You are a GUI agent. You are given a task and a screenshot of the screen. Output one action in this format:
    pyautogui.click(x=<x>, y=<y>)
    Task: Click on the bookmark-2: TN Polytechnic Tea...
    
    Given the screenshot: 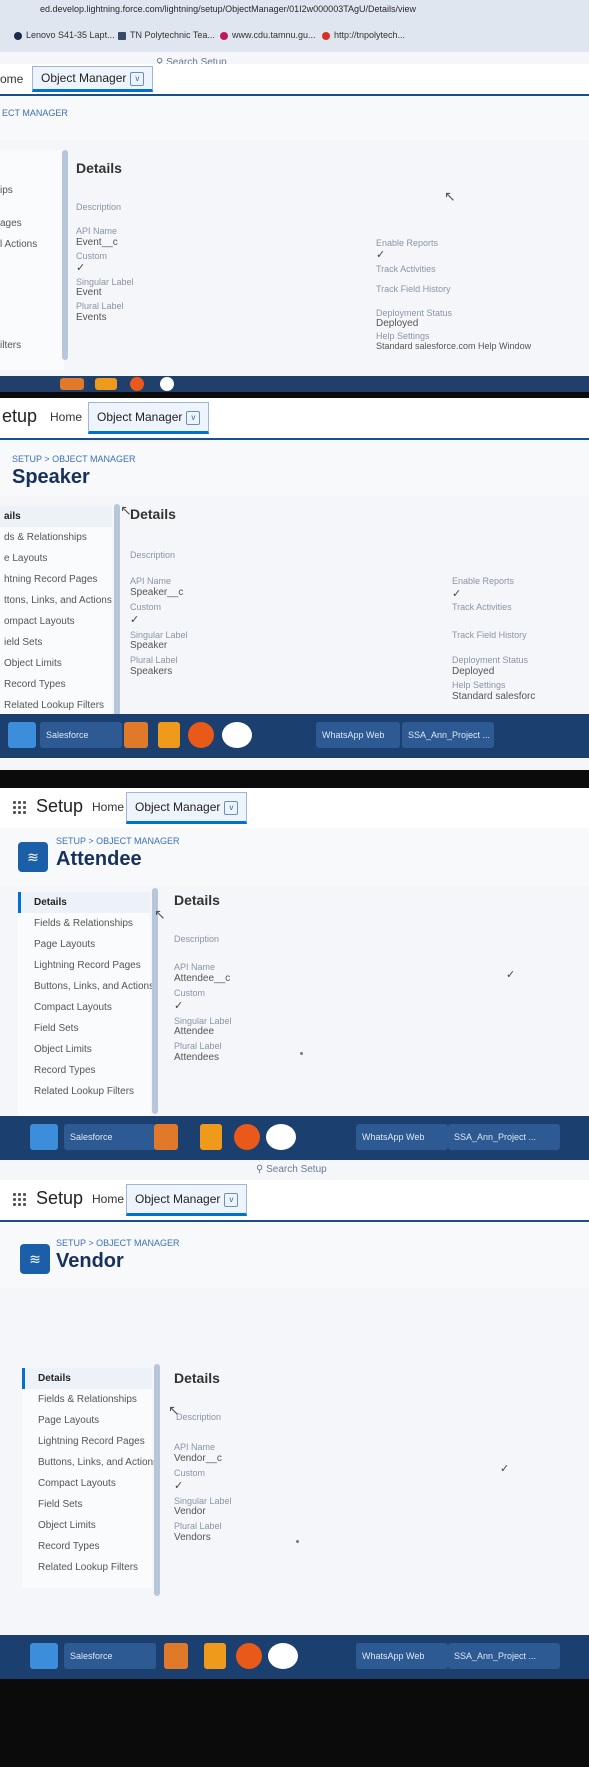 What is the action you would take?
    pyautogui.click(x=166, y=35)
    